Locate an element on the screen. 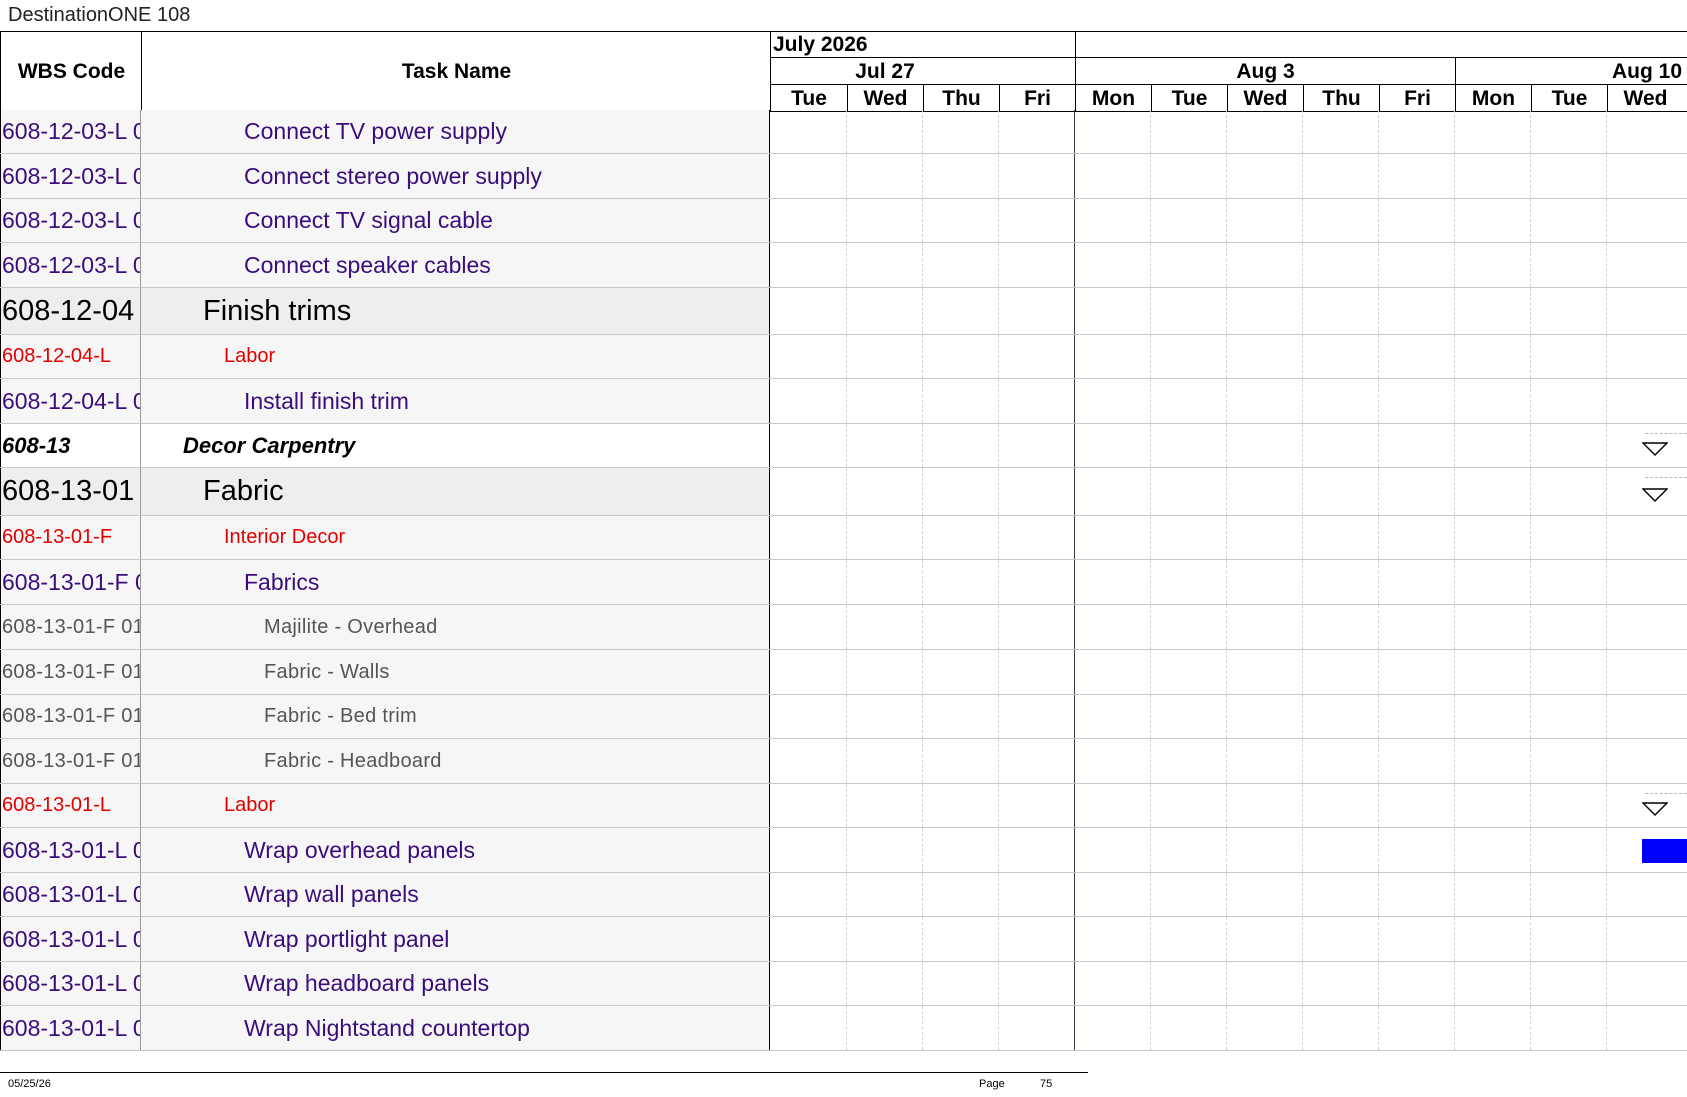 The height and width of the screenshot is (1097, 1687). task-row: 608-13-01-L 0 Wrap headboard panels is located at coordinates (843, 984).